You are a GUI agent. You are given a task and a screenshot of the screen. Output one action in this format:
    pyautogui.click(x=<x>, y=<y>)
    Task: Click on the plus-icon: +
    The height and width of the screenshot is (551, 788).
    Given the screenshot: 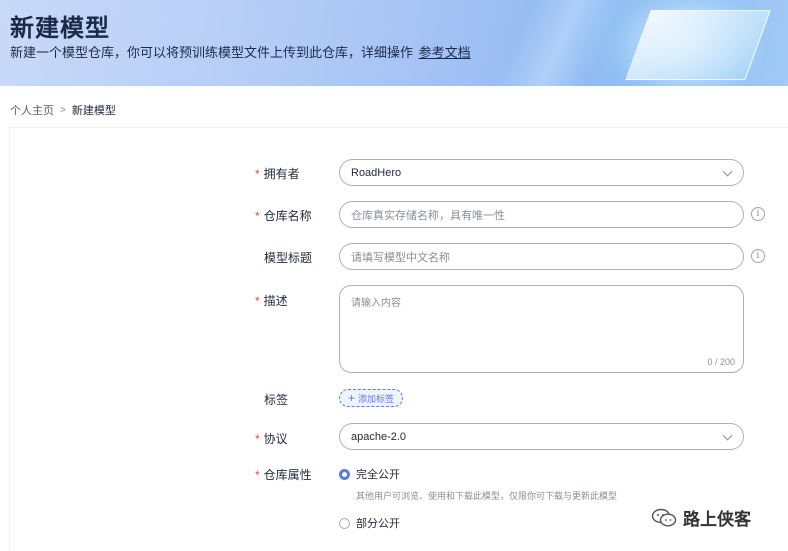 What is the action you would take?
    pyautogui.click(x=352, y=398)
    